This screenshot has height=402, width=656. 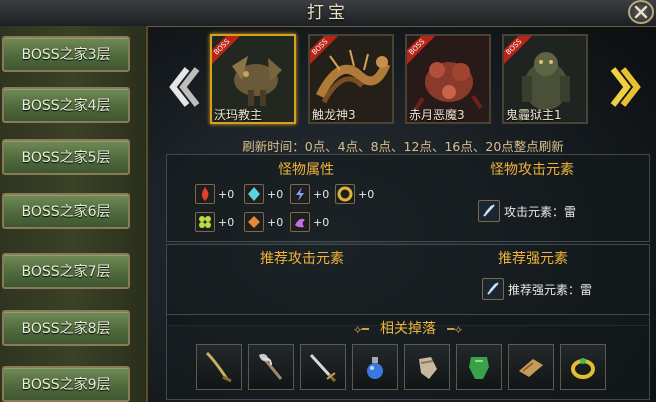 I want to click on boss-card-1: BOSS 沃玛教主, so click(x=253, y=79).